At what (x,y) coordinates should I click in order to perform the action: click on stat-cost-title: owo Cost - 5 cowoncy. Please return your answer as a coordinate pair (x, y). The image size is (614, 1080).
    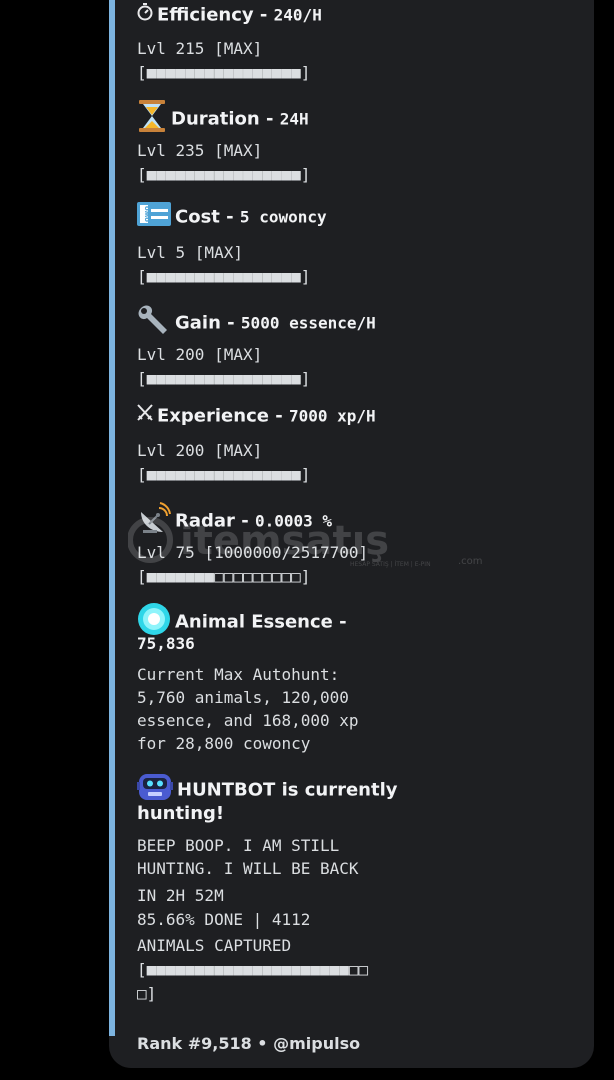
    Looking at the image, I should click on (232, 217).